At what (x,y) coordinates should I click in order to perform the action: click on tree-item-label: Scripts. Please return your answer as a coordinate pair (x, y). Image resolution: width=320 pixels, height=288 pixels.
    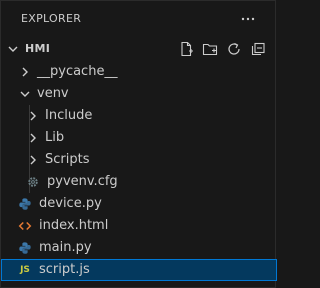
    Looking at the image, I should click on (67, 159).